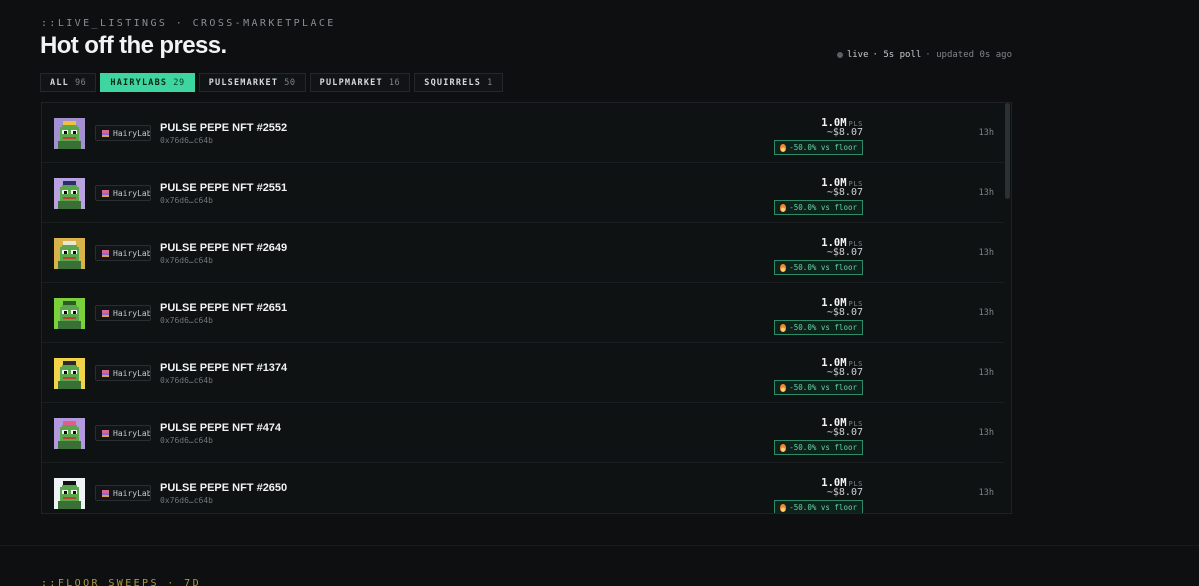  Describe the element at coordinates (490, 82) in the screenshot. I see `tab-count: 1` at that location.